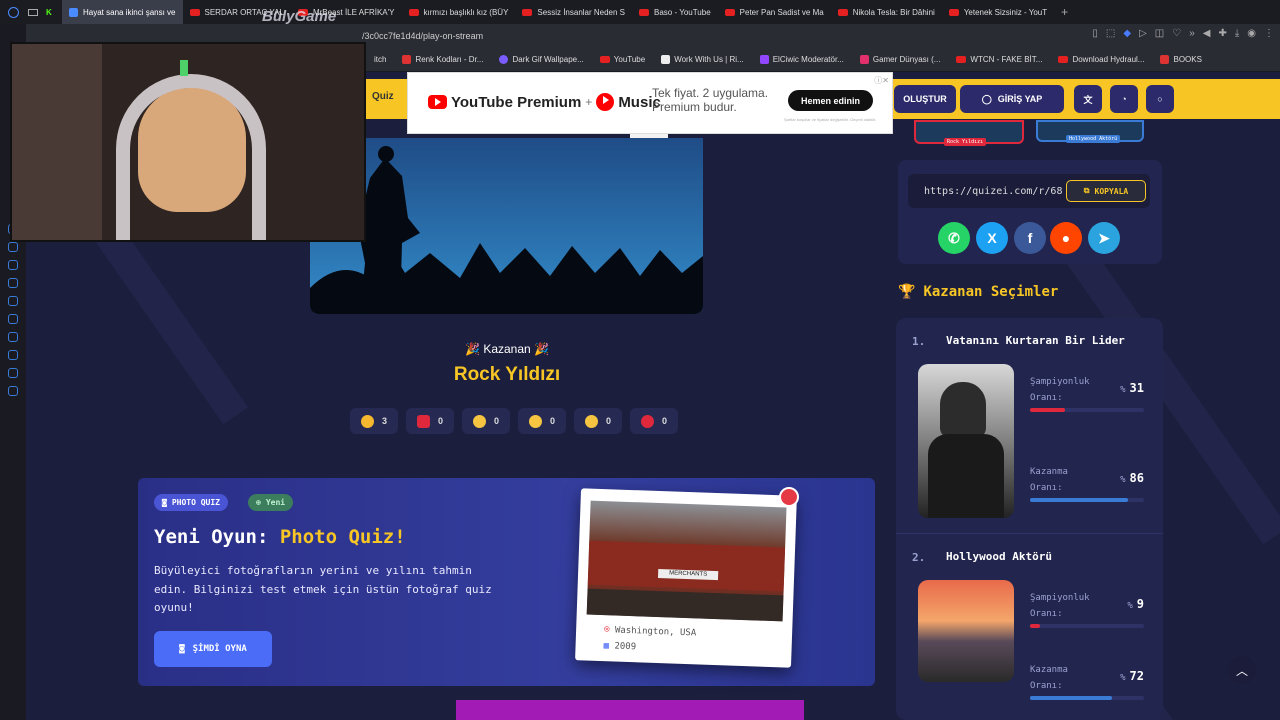 Image resolution: width=1280 pixels, height=720 pixels. I want to click on win-value: % 72, so click(1132, 677).